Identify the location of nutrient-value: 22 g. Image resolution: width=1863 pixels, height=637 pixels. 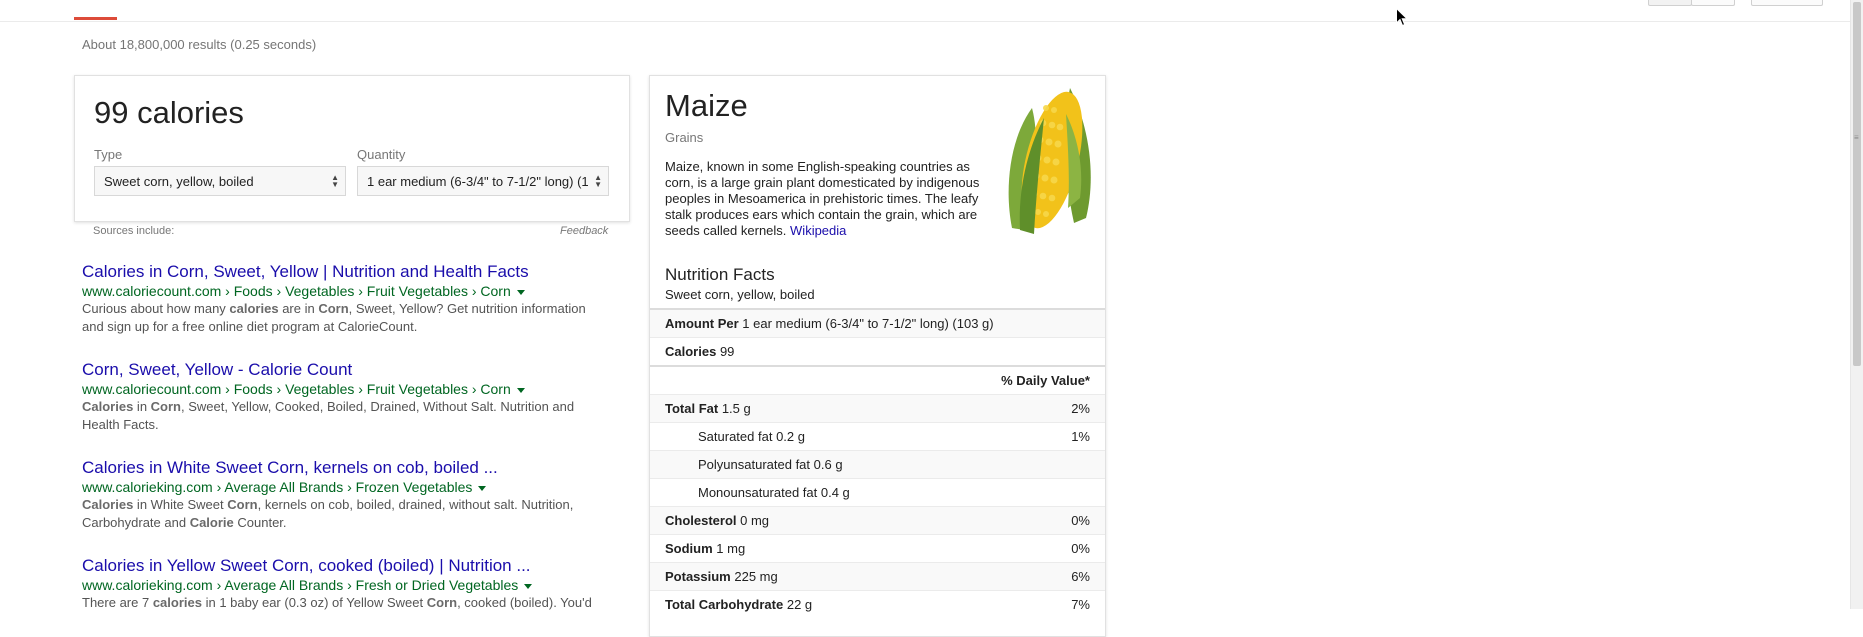
(799, 604).